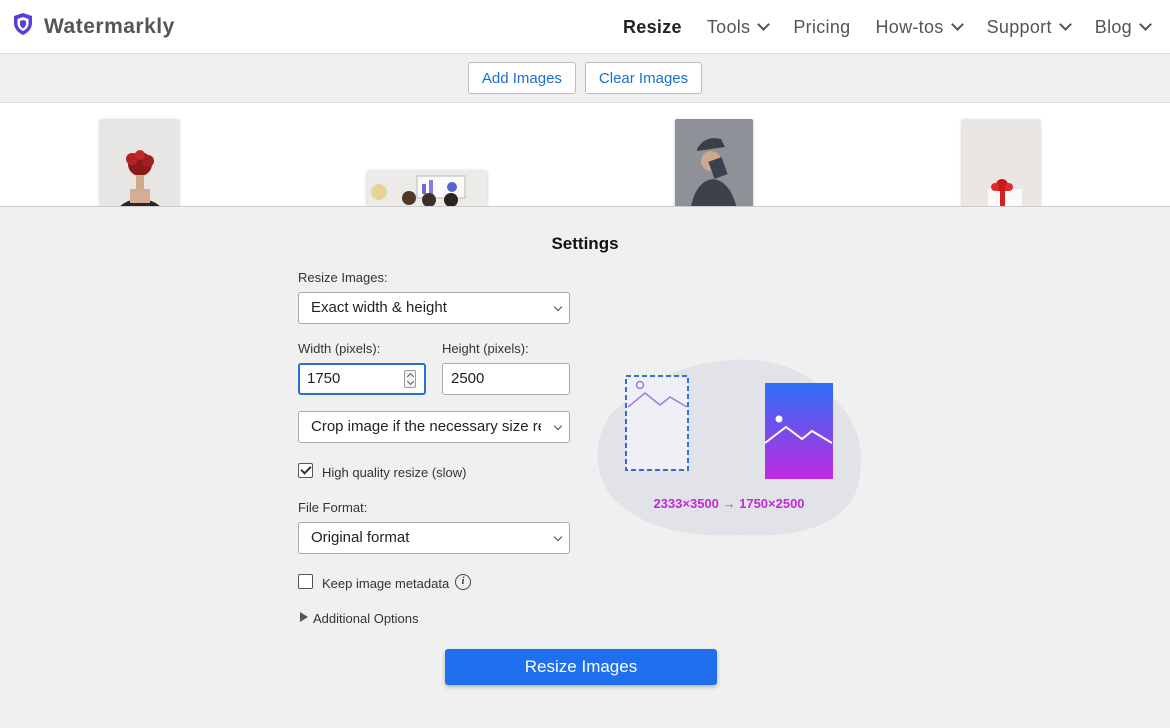  I want to click on height-input: 2500, so click(506, 379).